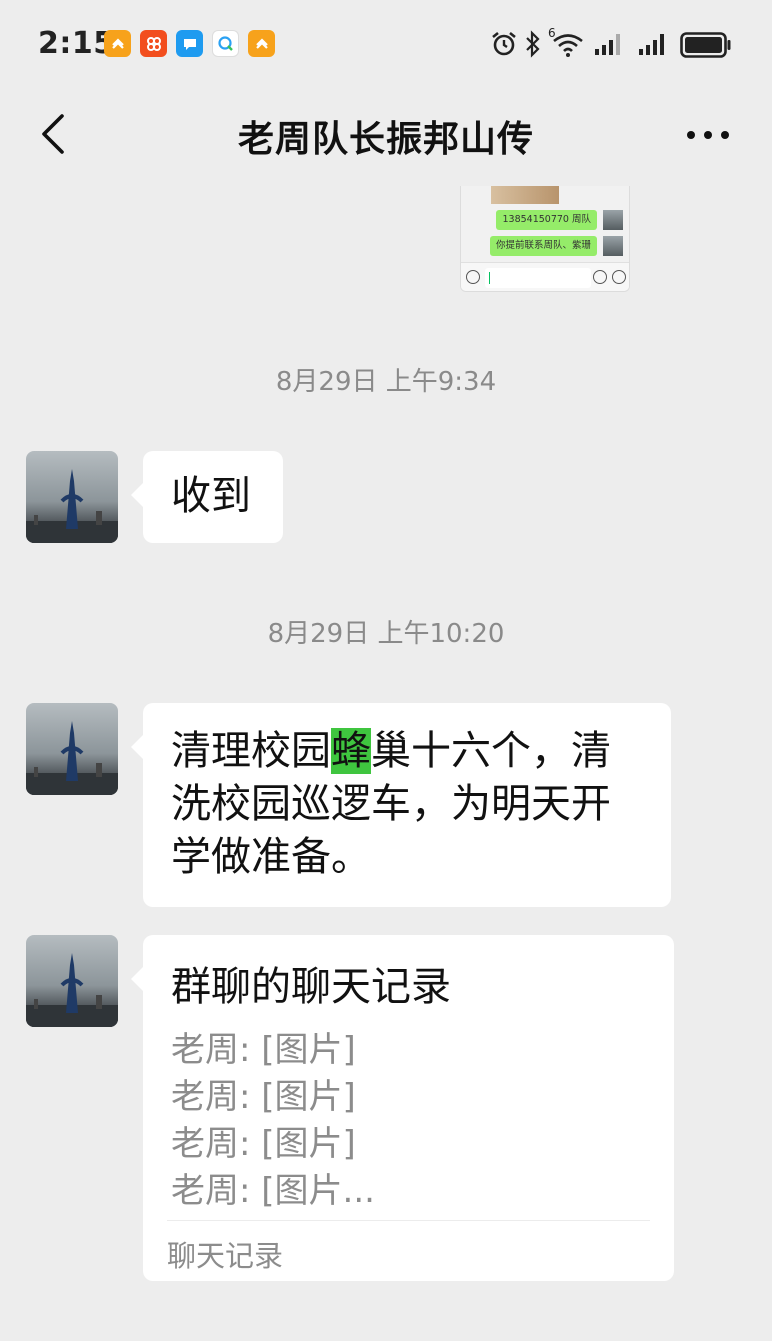 This screenshot has height=1341, width=772. I want to click on message-text: 清理校园蜂巢十六个，清 洗校园巡逻车，为明天开 学做准备。, so click(407, 804).